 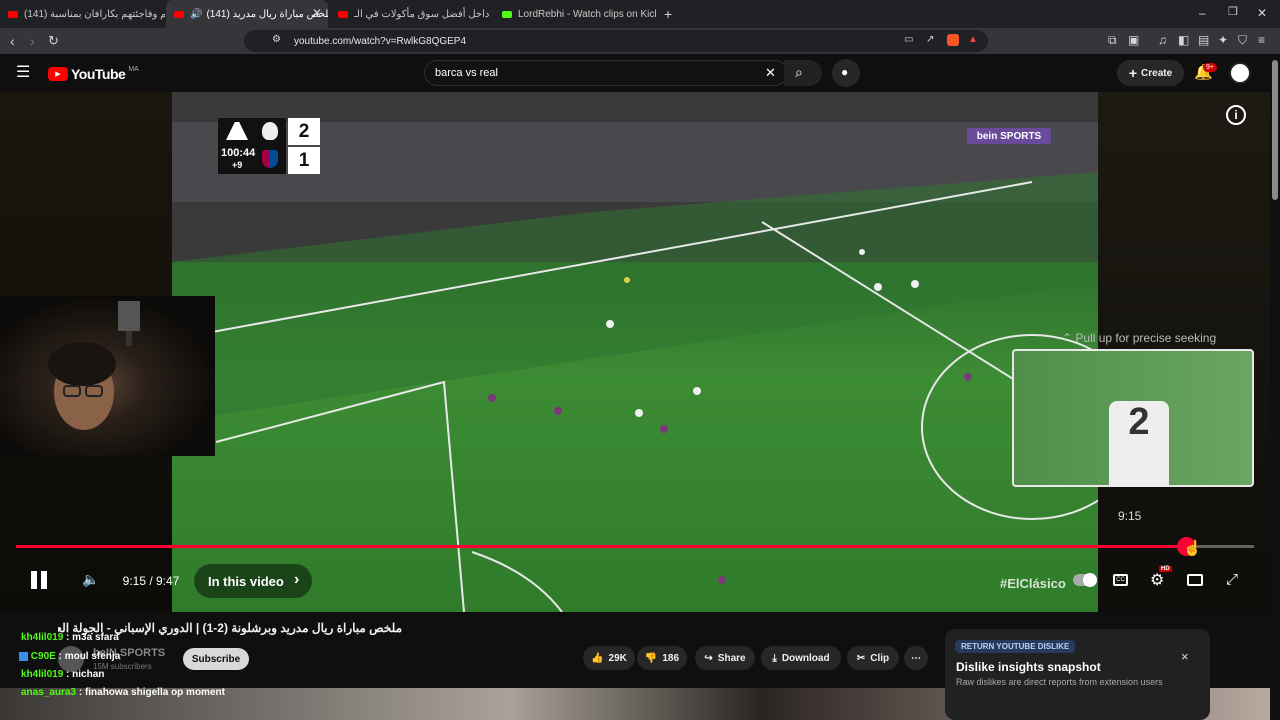 What do you see at coordinates (252, 146) in the screenshot?
I see `scoreboard-crest-panel: 100:44 +9` at bounding box center [252, 146].